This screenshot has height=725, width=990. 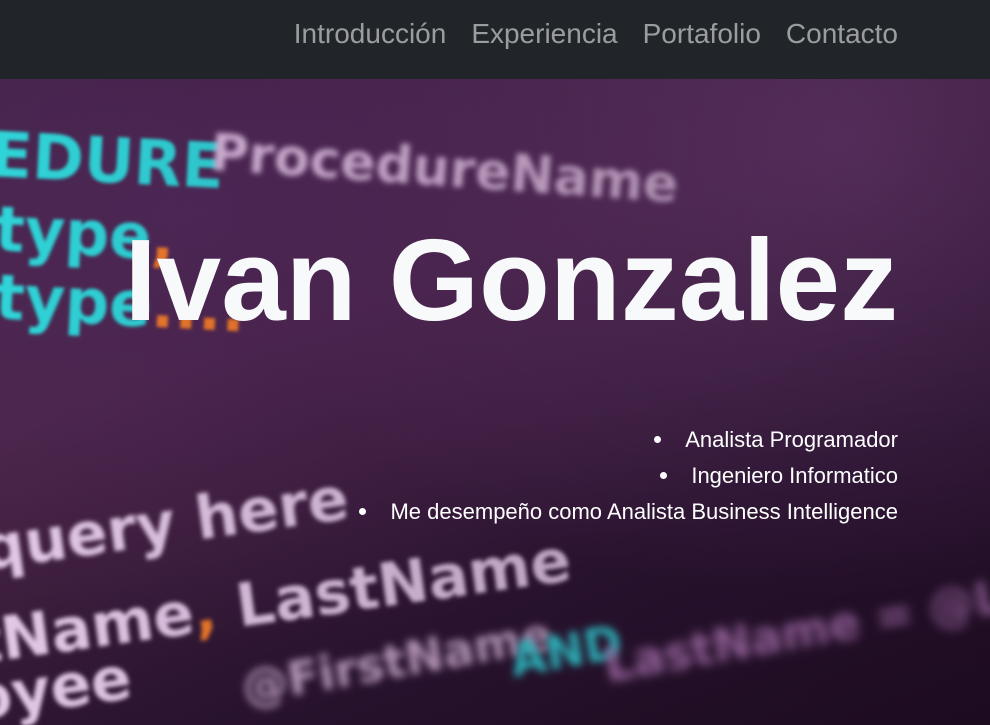 What do you see at coordinates (628, 440) in the screenshot?
I see `list-item: Analista Programador` at bounding box center [628, 440].